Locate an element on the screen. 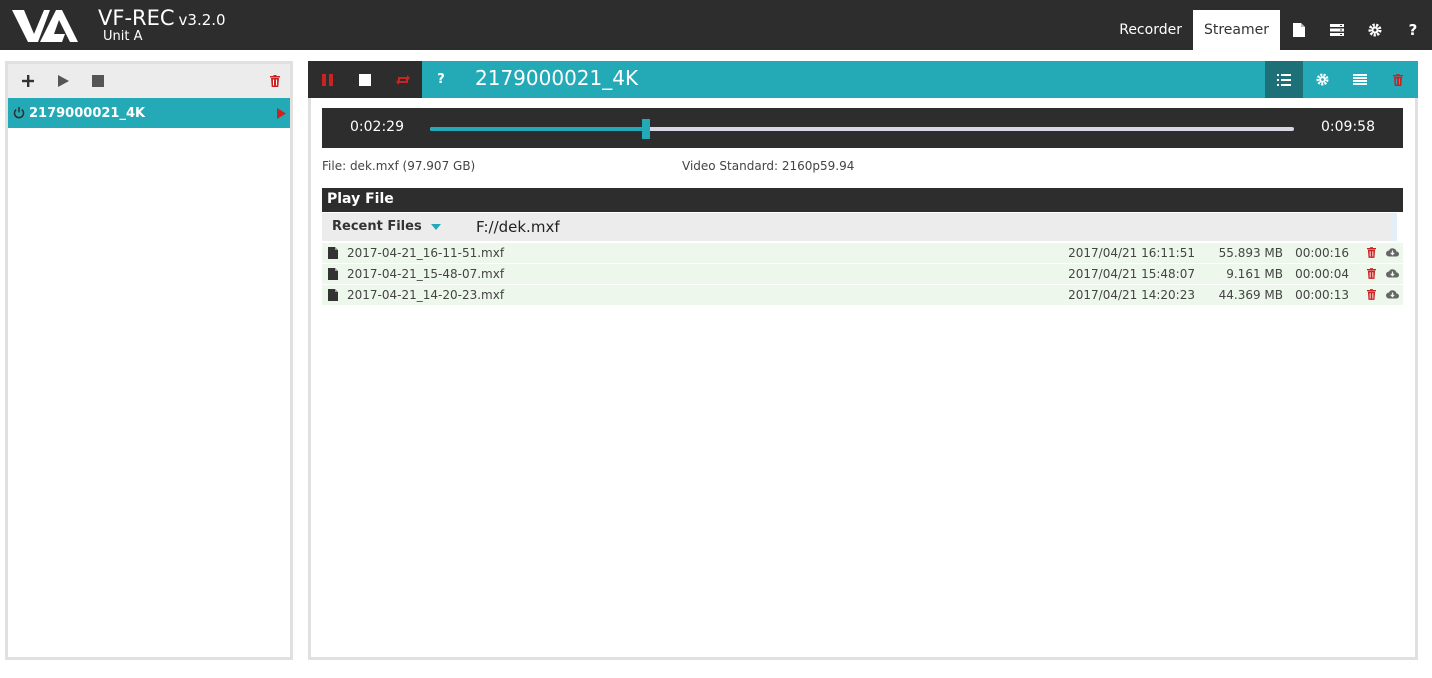 The image size is (1432, 678). file-date: 2017/04/21 14:20:23 is located at coordinates (1131, 295).